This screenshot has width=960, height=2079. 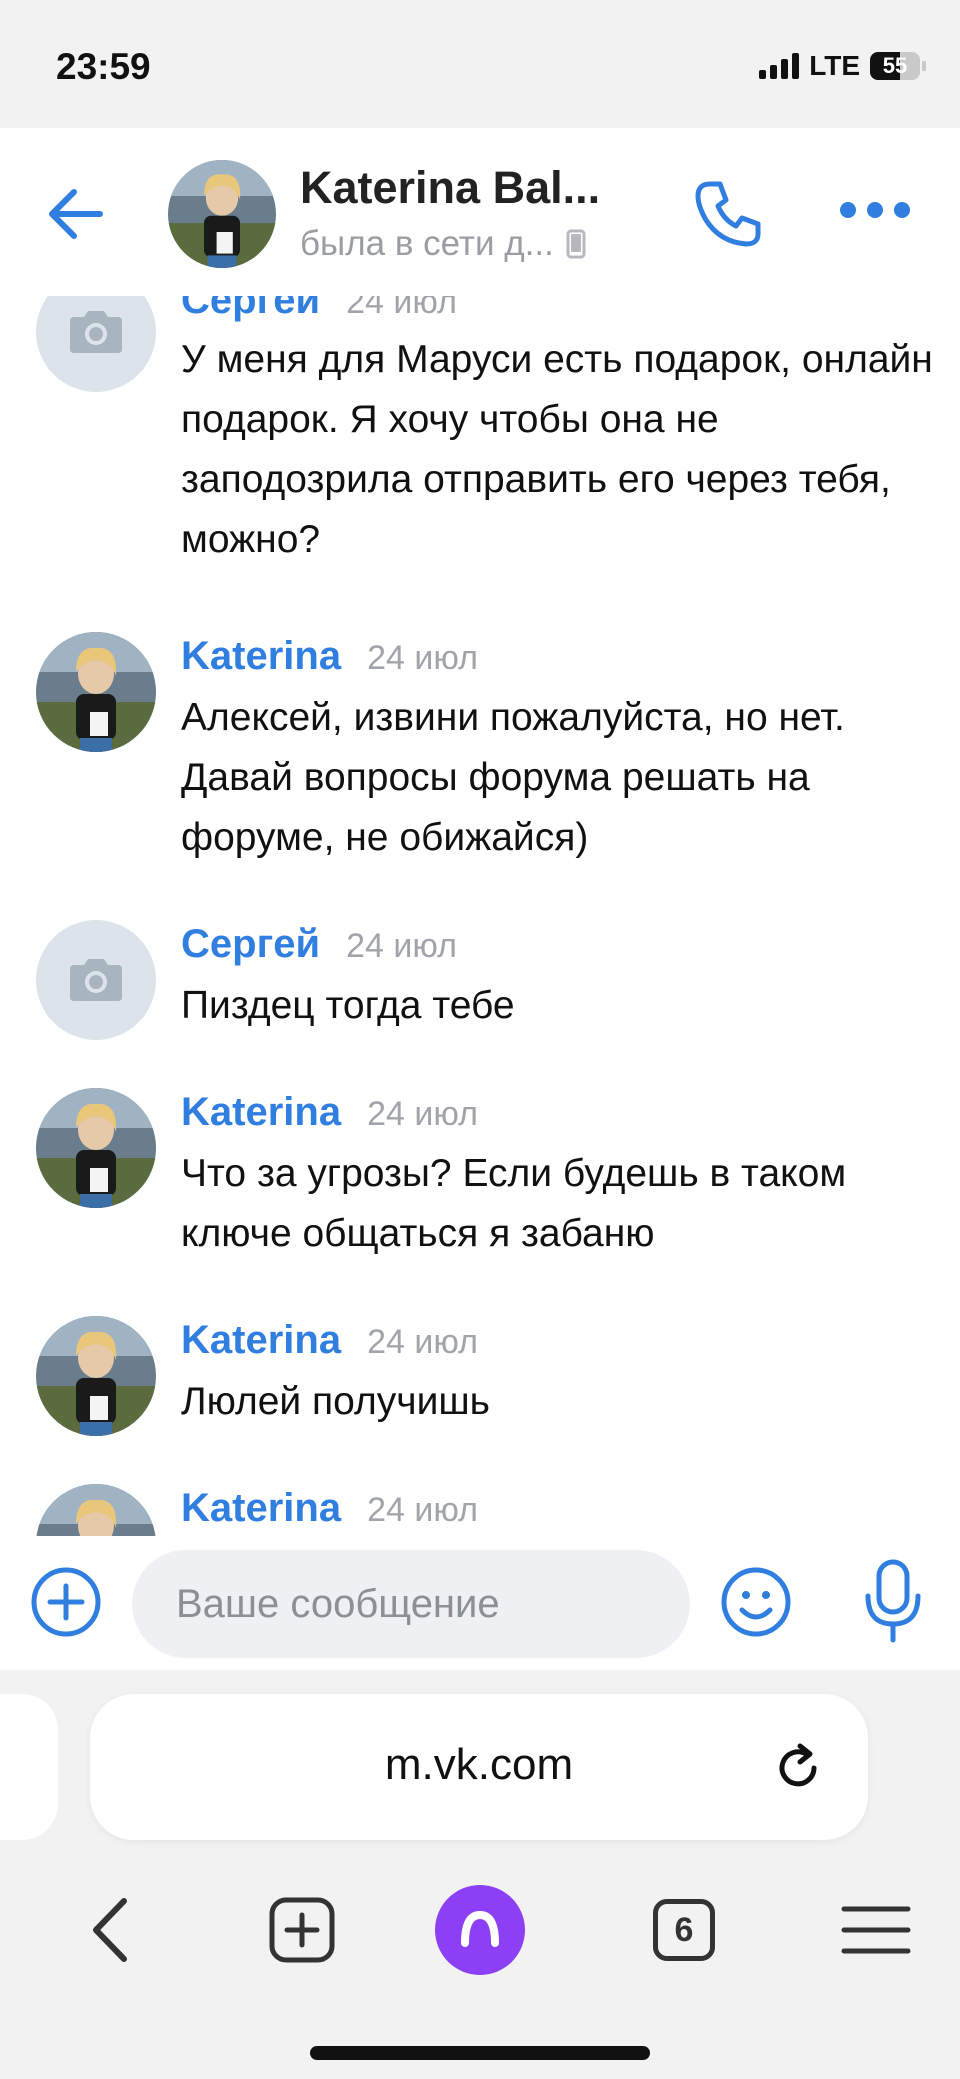 What do you see at coordinates (103, 66) in the screenshot?
I see `status-time: 23:59` at bounding box center [103, 66].